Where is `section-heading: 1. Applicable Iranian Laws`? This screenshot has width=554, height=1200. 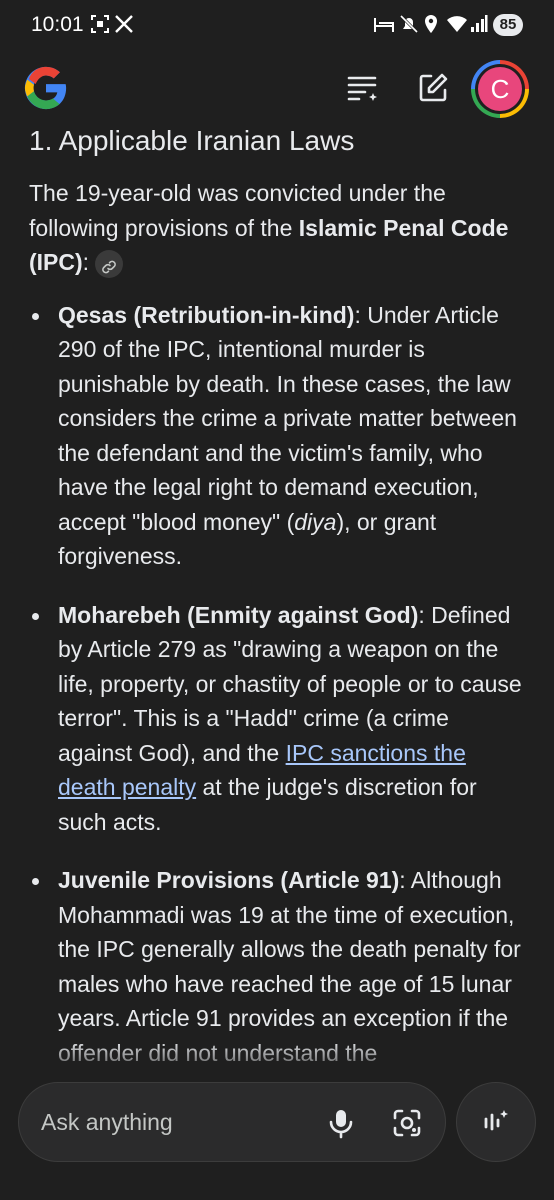
section-heading: 1. Applicable Iranian Laws is located at coordinates (192, 140).